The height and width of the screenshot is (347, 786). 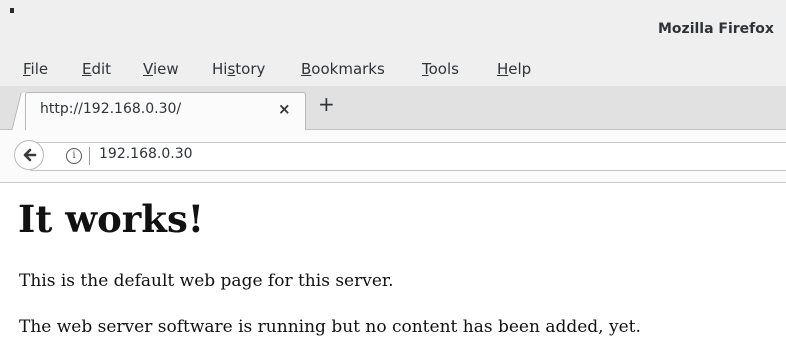 What do you see at coordinates (514, 69) in the screenshot?
I see `menu-help: Help` at bounding box center [514, 69].